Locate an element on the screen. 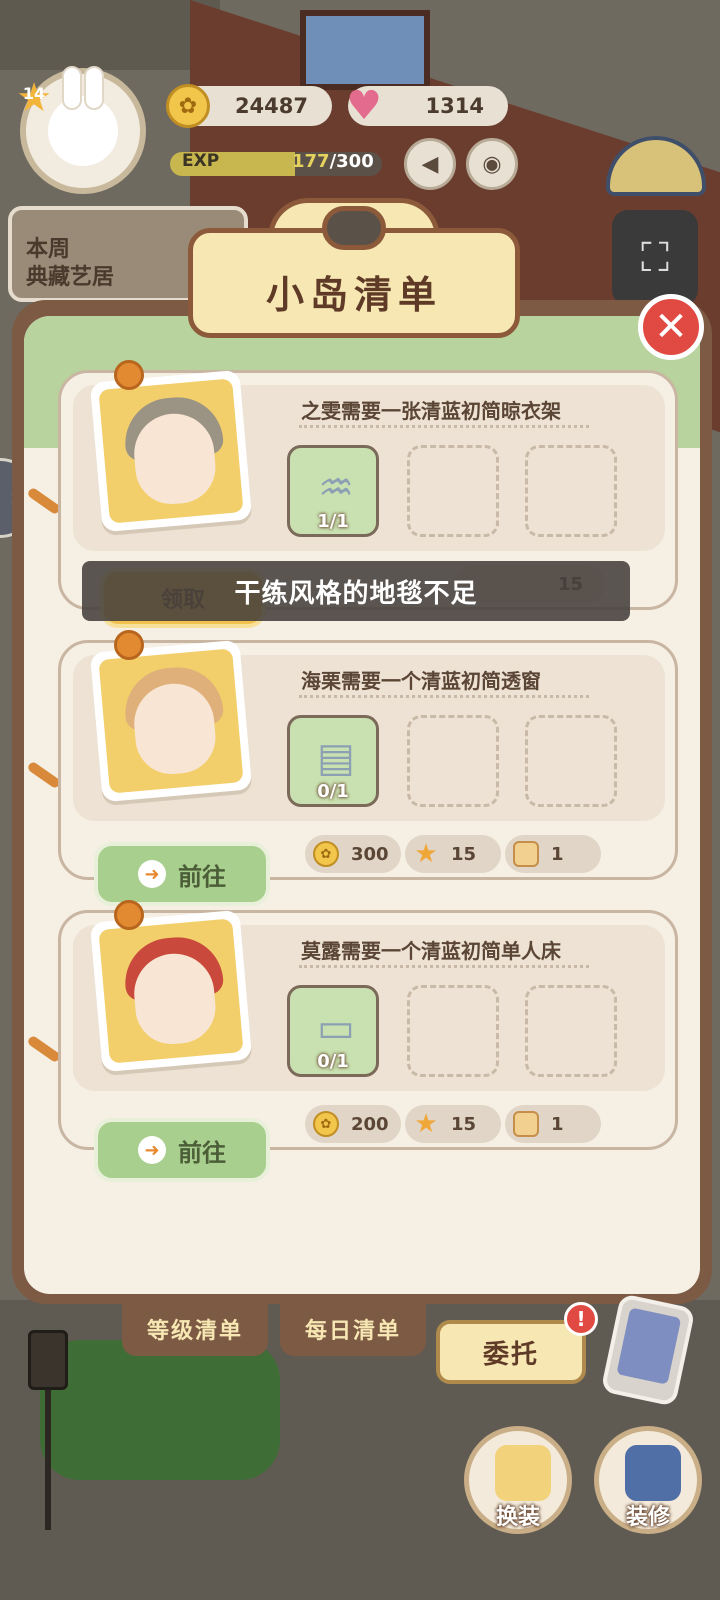  character-portrait-ziwen is located at coordinates (171, 451).